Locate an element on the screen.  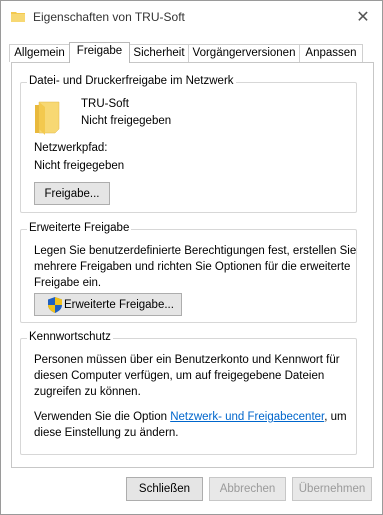
title-bar: Eigenschaften von TRU-Soft ✕ is located at coordinates (191, 17).